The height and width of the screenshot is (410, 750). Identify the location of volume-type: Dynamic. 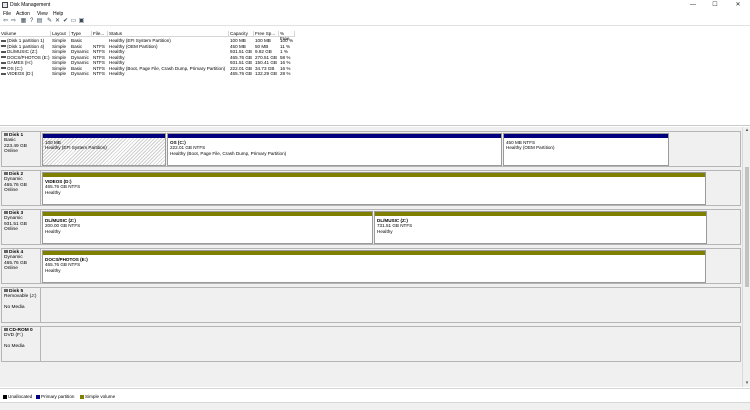
(80, 73).